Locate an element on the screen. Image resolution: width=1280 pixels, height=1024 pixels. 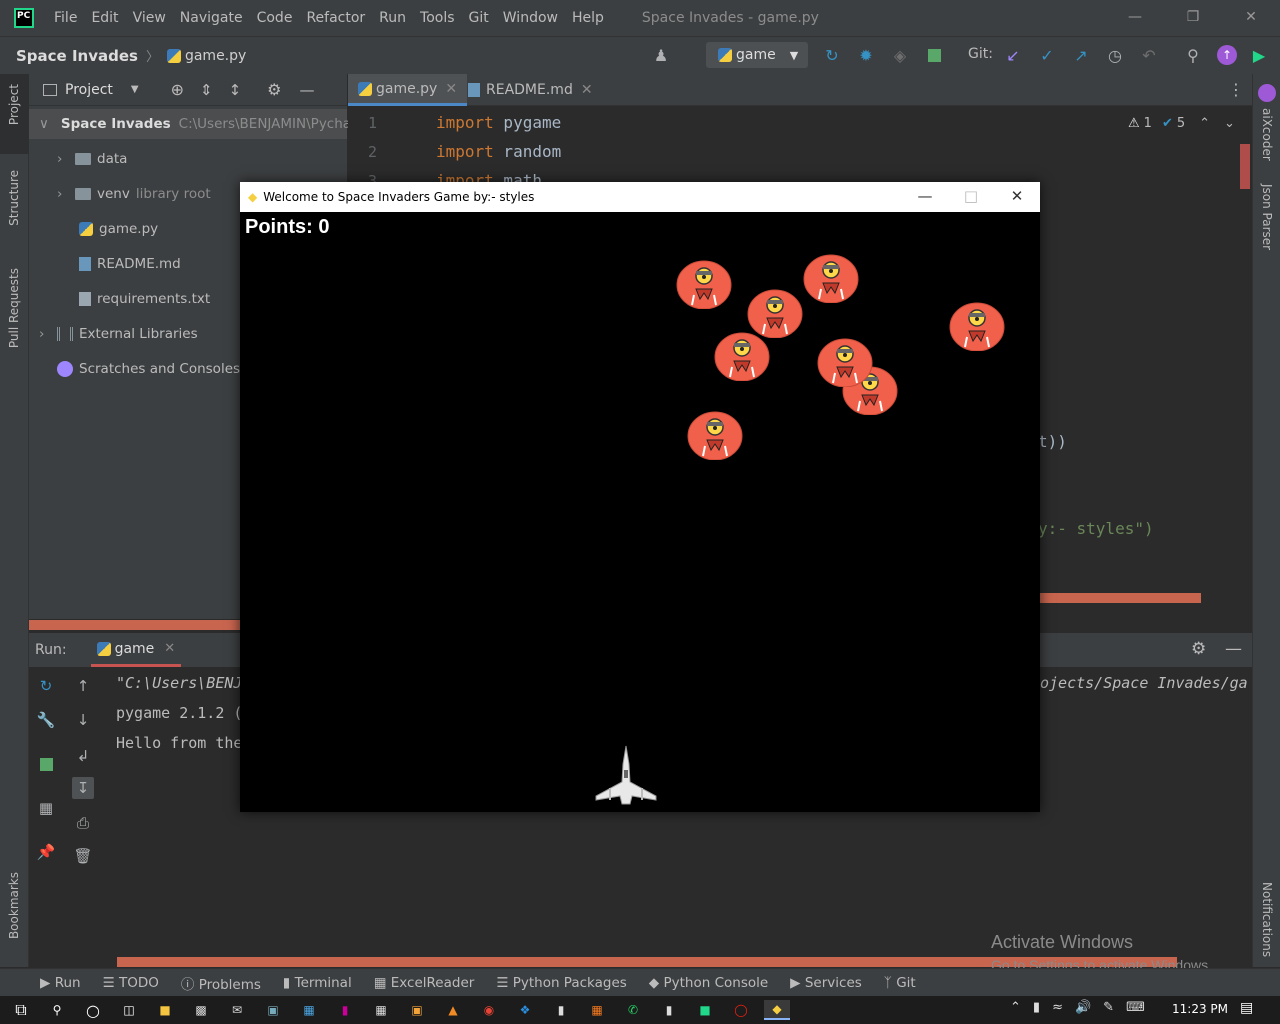
next-highlight-icon: ⌄ is located at coordinates (1229, 123).